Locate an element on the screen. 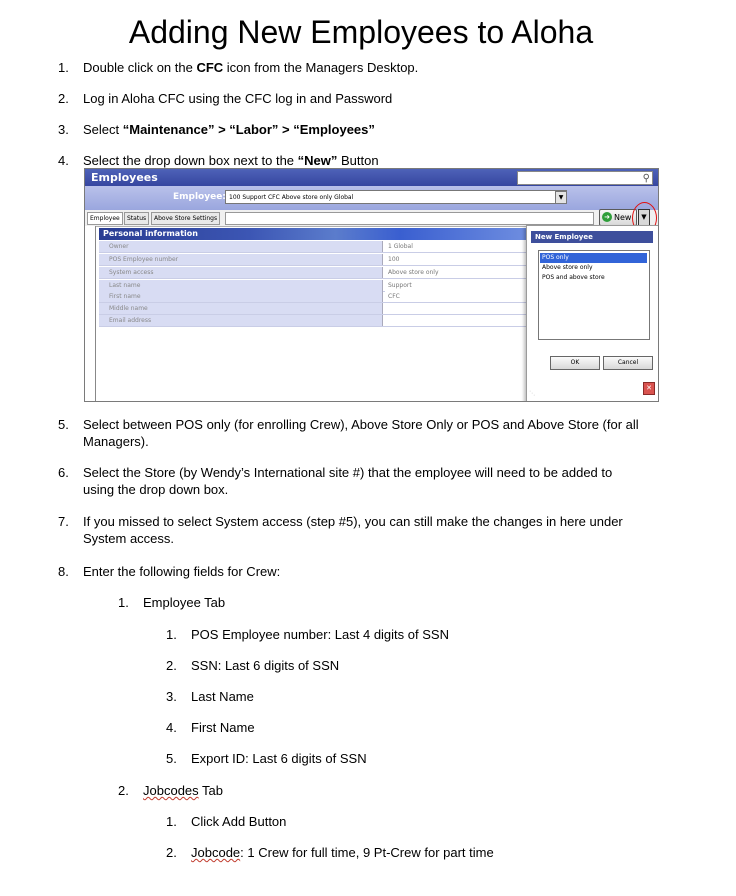 The image size is (736, 896). field-row-email-address: Email address is located at coordinates (314, 321).